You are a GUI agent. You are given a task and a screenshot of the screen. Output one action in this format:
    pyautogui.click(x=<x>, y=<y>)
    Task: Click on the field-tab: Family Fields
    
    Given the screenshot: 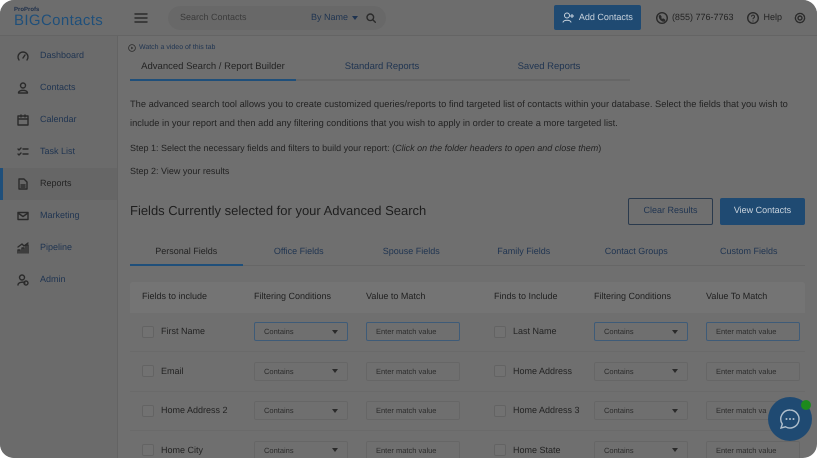 What is the action you would take?
    pyautogui.click(x=524, y=253)
    